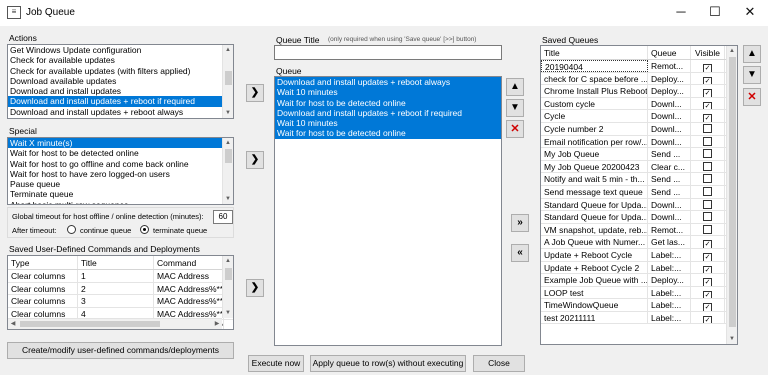 Image resolution: width=768 pixels, height=375 pixels. What do you see at coordinates (276, 363) in the screenshot?
I see `execute-now-button: Execute now` at bounding box center [276, 363].